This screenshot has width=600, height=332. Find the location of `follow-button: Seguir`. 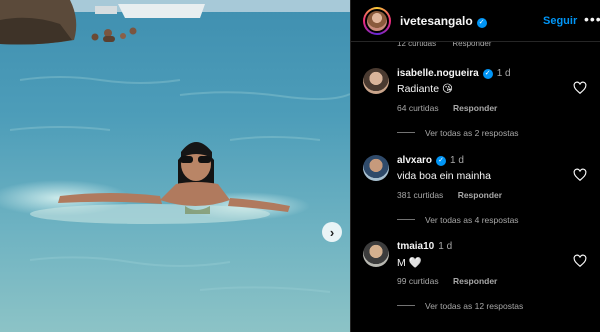

follow-button: Seguir is located at coordinates (560, 21).